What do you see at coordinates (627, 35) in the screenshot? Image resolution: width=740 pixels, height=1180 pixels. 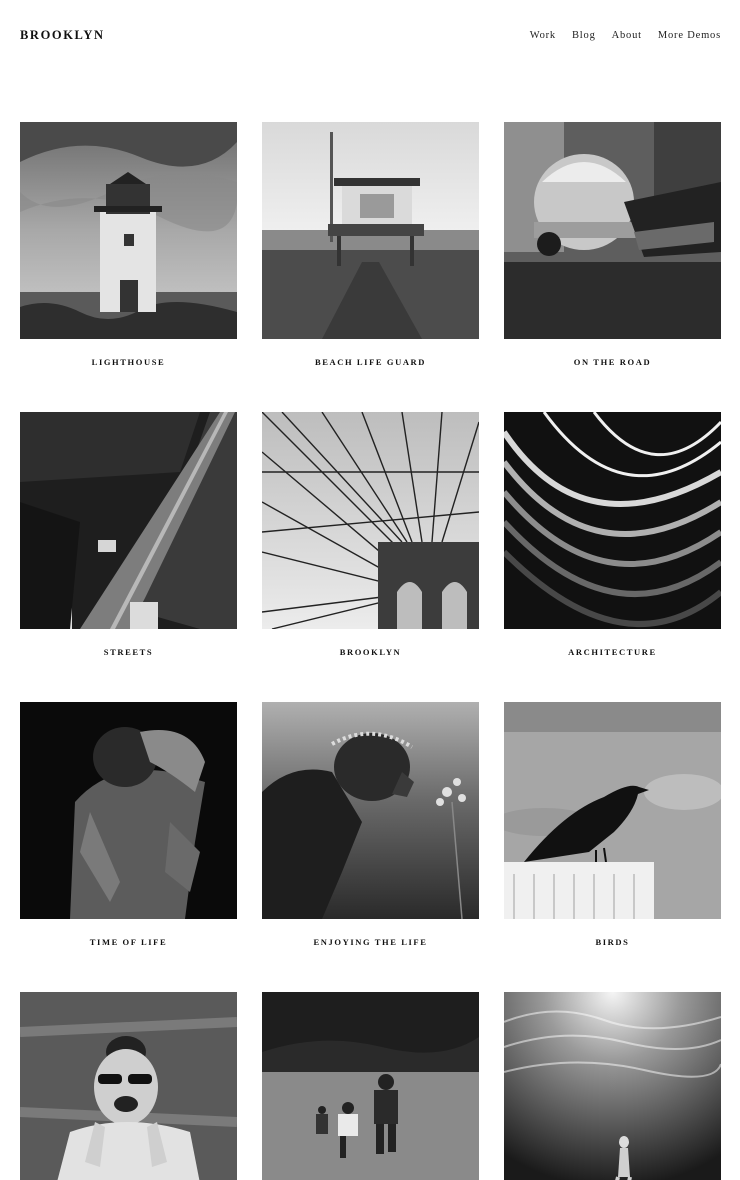 I see `nav-link-about: About` at bounding box center [627, 35].